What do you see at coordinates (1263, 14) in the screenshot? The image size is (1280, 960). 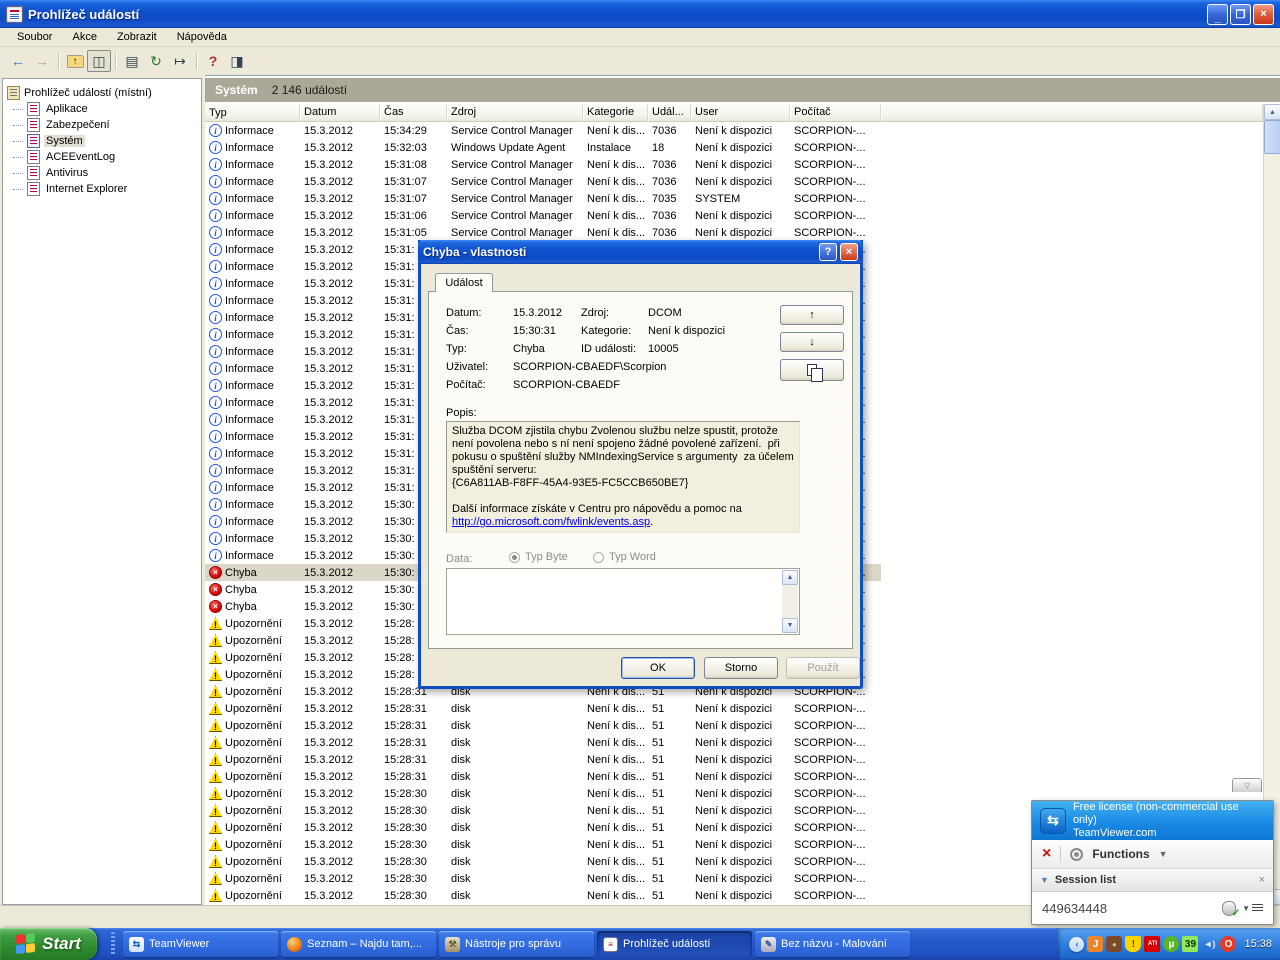 I see `close-button: ×` at bounding box center [1263, 14].